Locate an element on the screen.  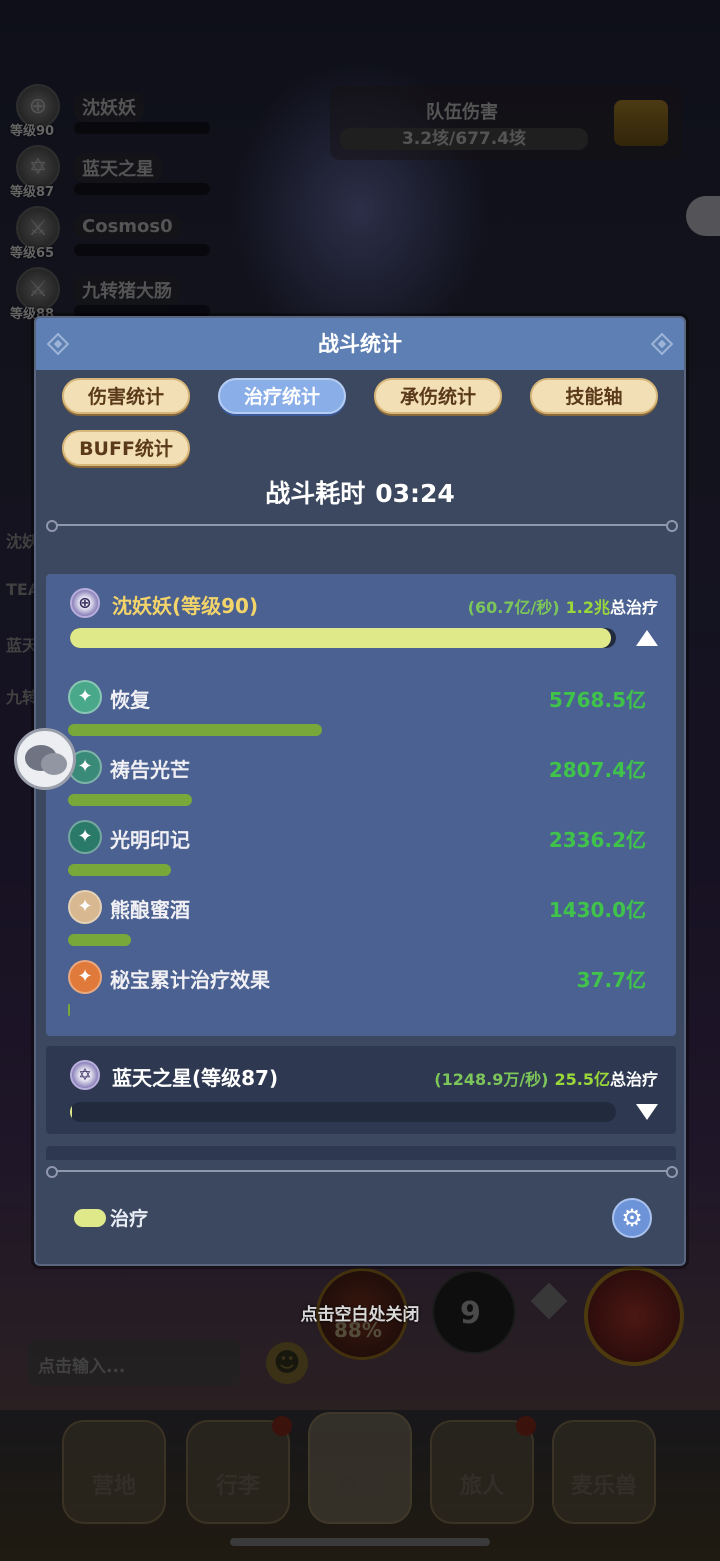
treasure-heal-icon: ✦ is located at coordinates (85, 977).